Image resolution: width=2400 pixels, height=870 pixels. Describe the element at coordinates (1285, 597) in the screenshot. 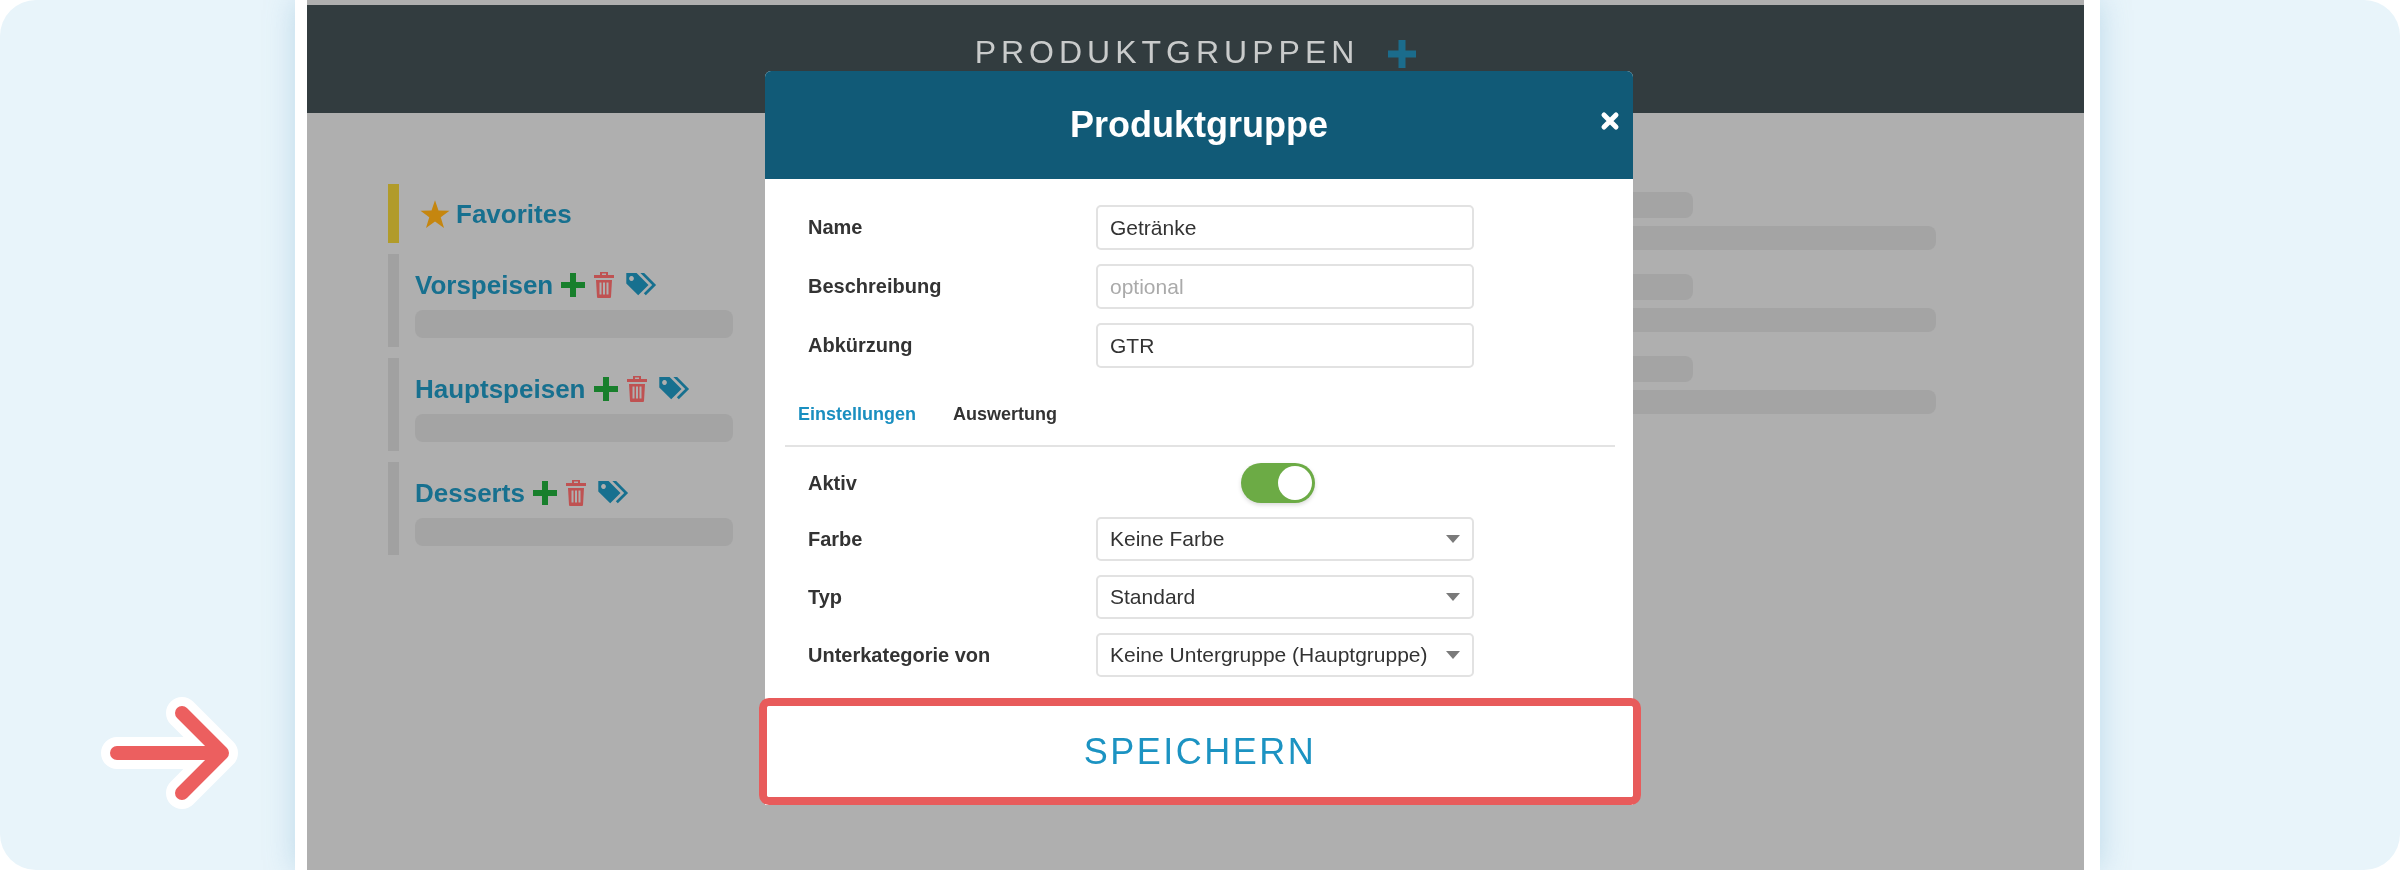

I see `select-field: Standard` at that location.